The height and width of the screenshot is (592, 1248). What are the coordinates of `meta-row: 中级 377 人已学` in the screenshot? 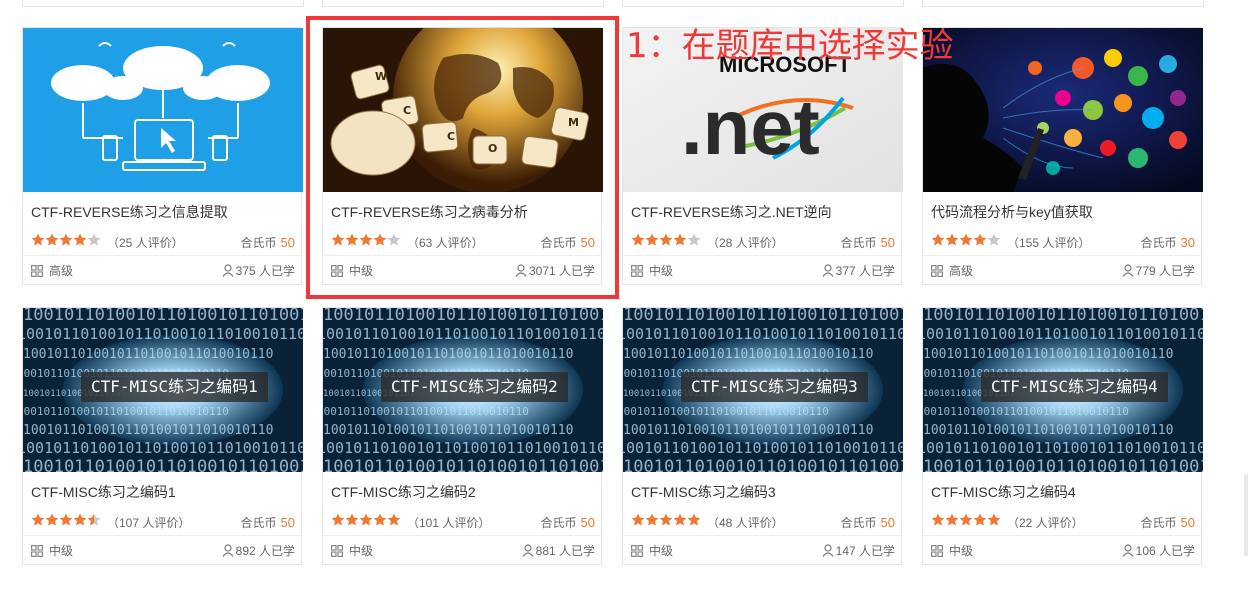 It's located at (763, 271).